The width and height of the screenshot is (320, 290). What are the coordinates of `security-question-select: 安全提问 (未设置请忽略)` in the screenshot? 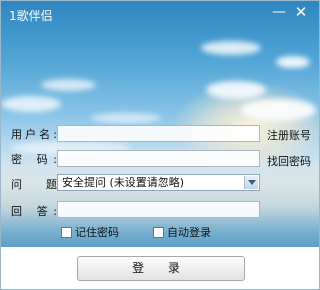 It's located at (158, 182).